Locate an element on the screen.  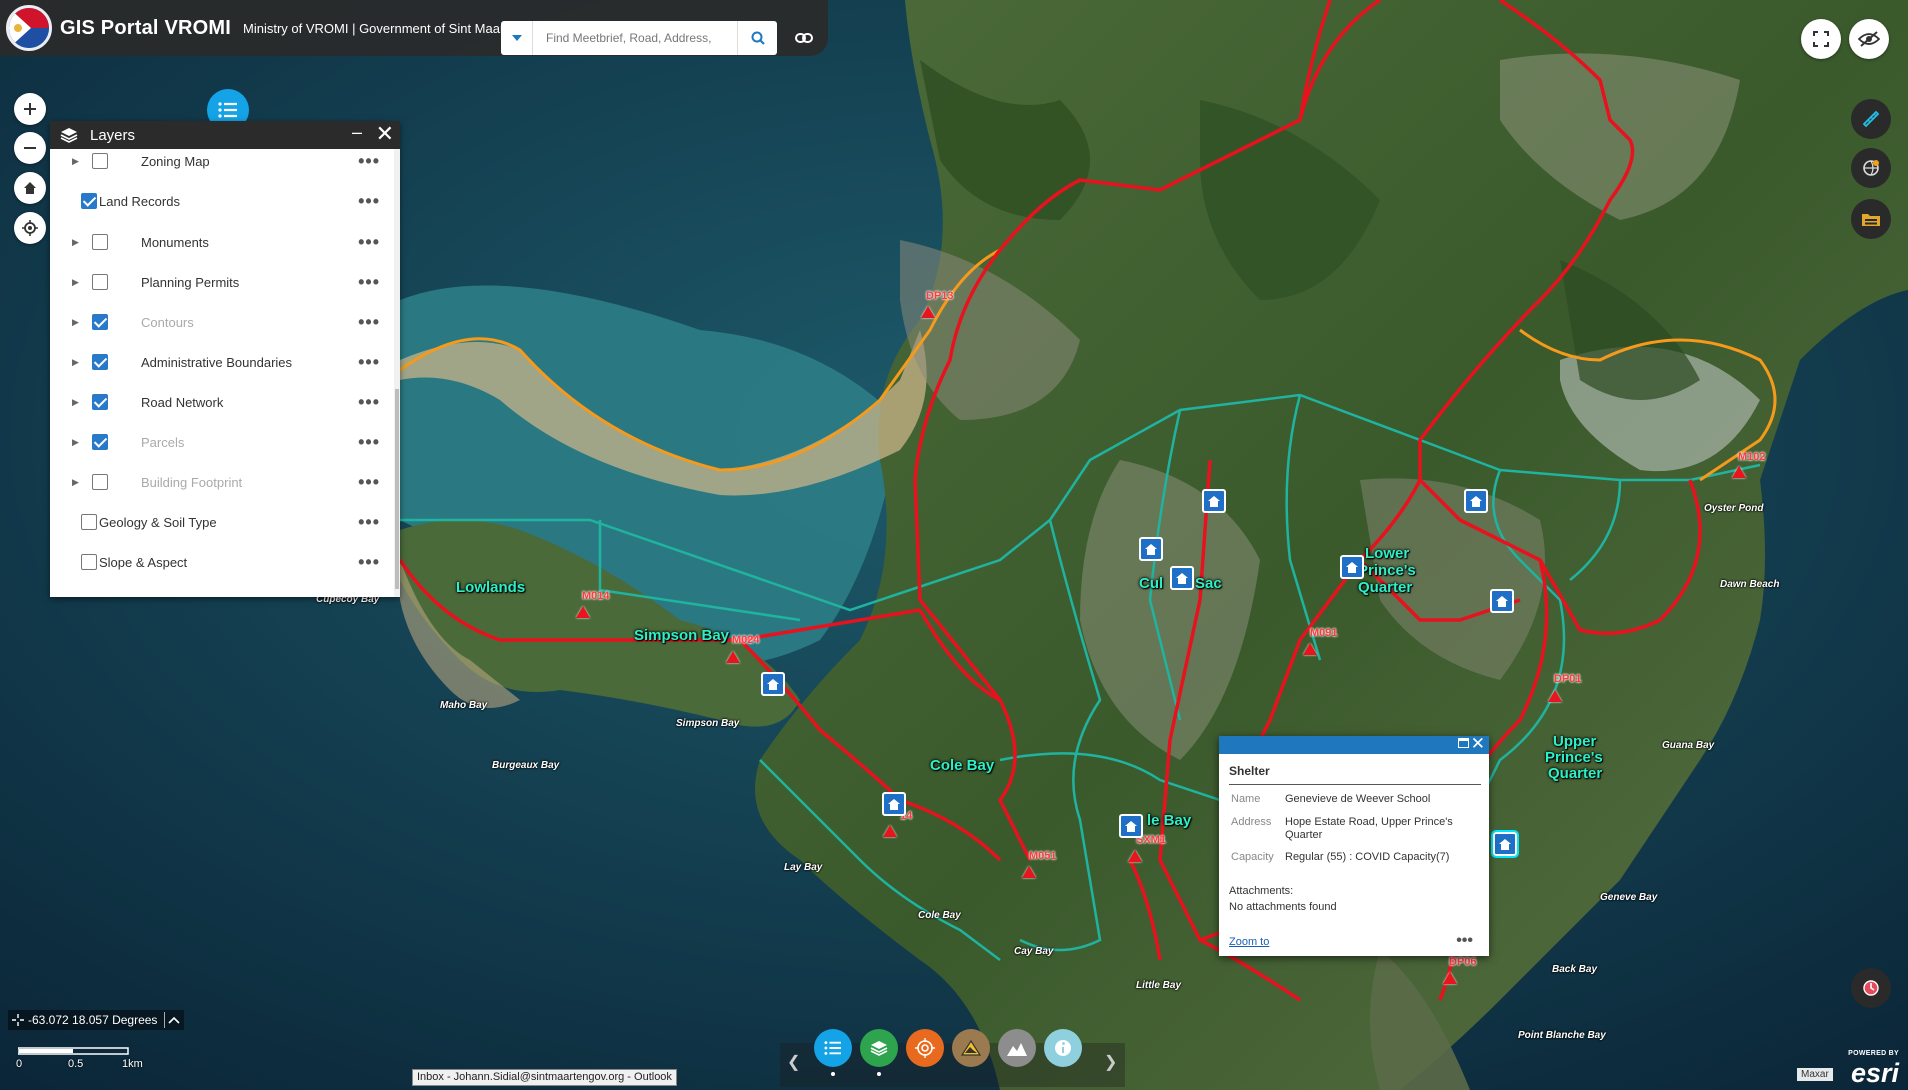
home-button is located at coordinates (30, 188).